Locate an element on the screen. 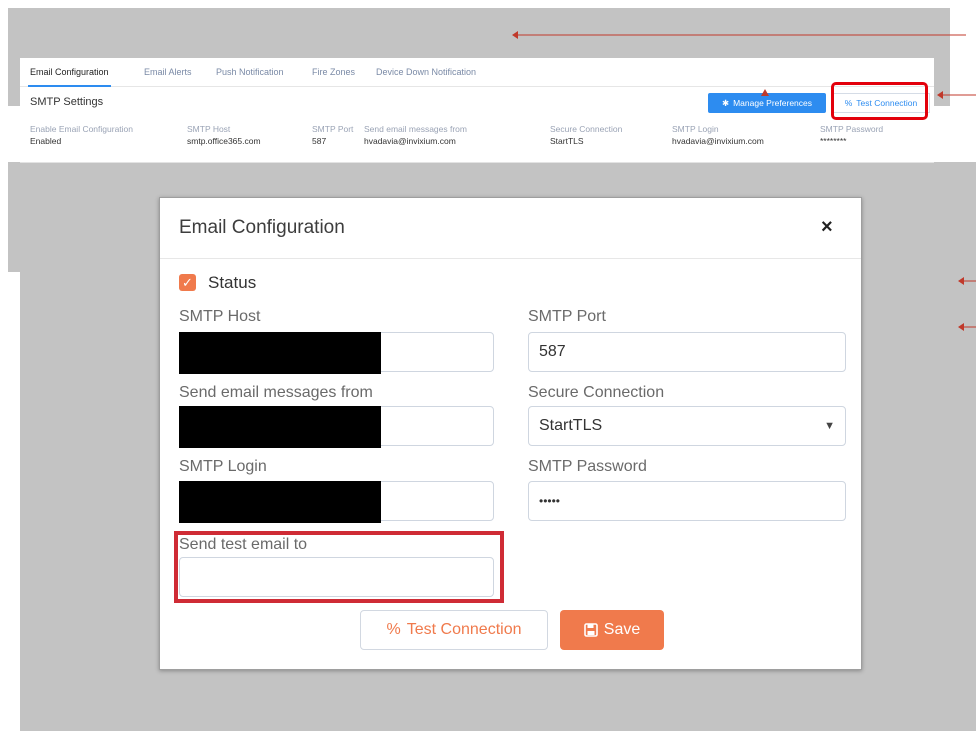 The height and width of the screenshot is (731, 976). send-test-highlight is located at coordinates (339, 567).